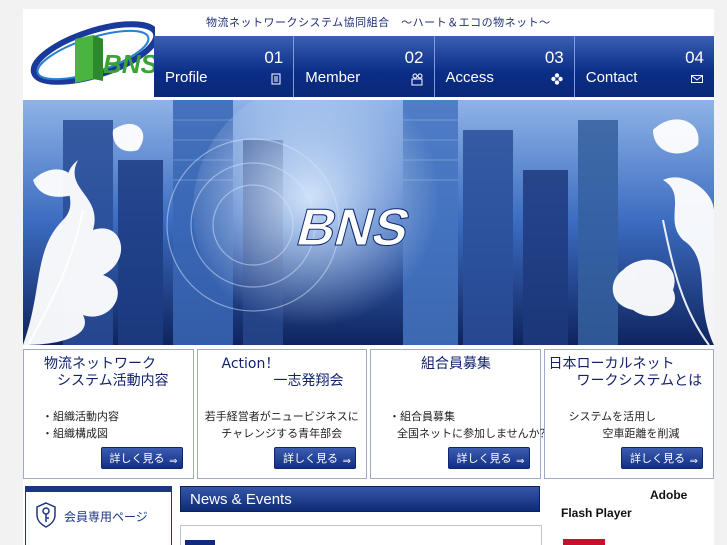 The image size is (727, 545). I want to click on box-title-line1: 日本ローカルネット, so click(611, 364).